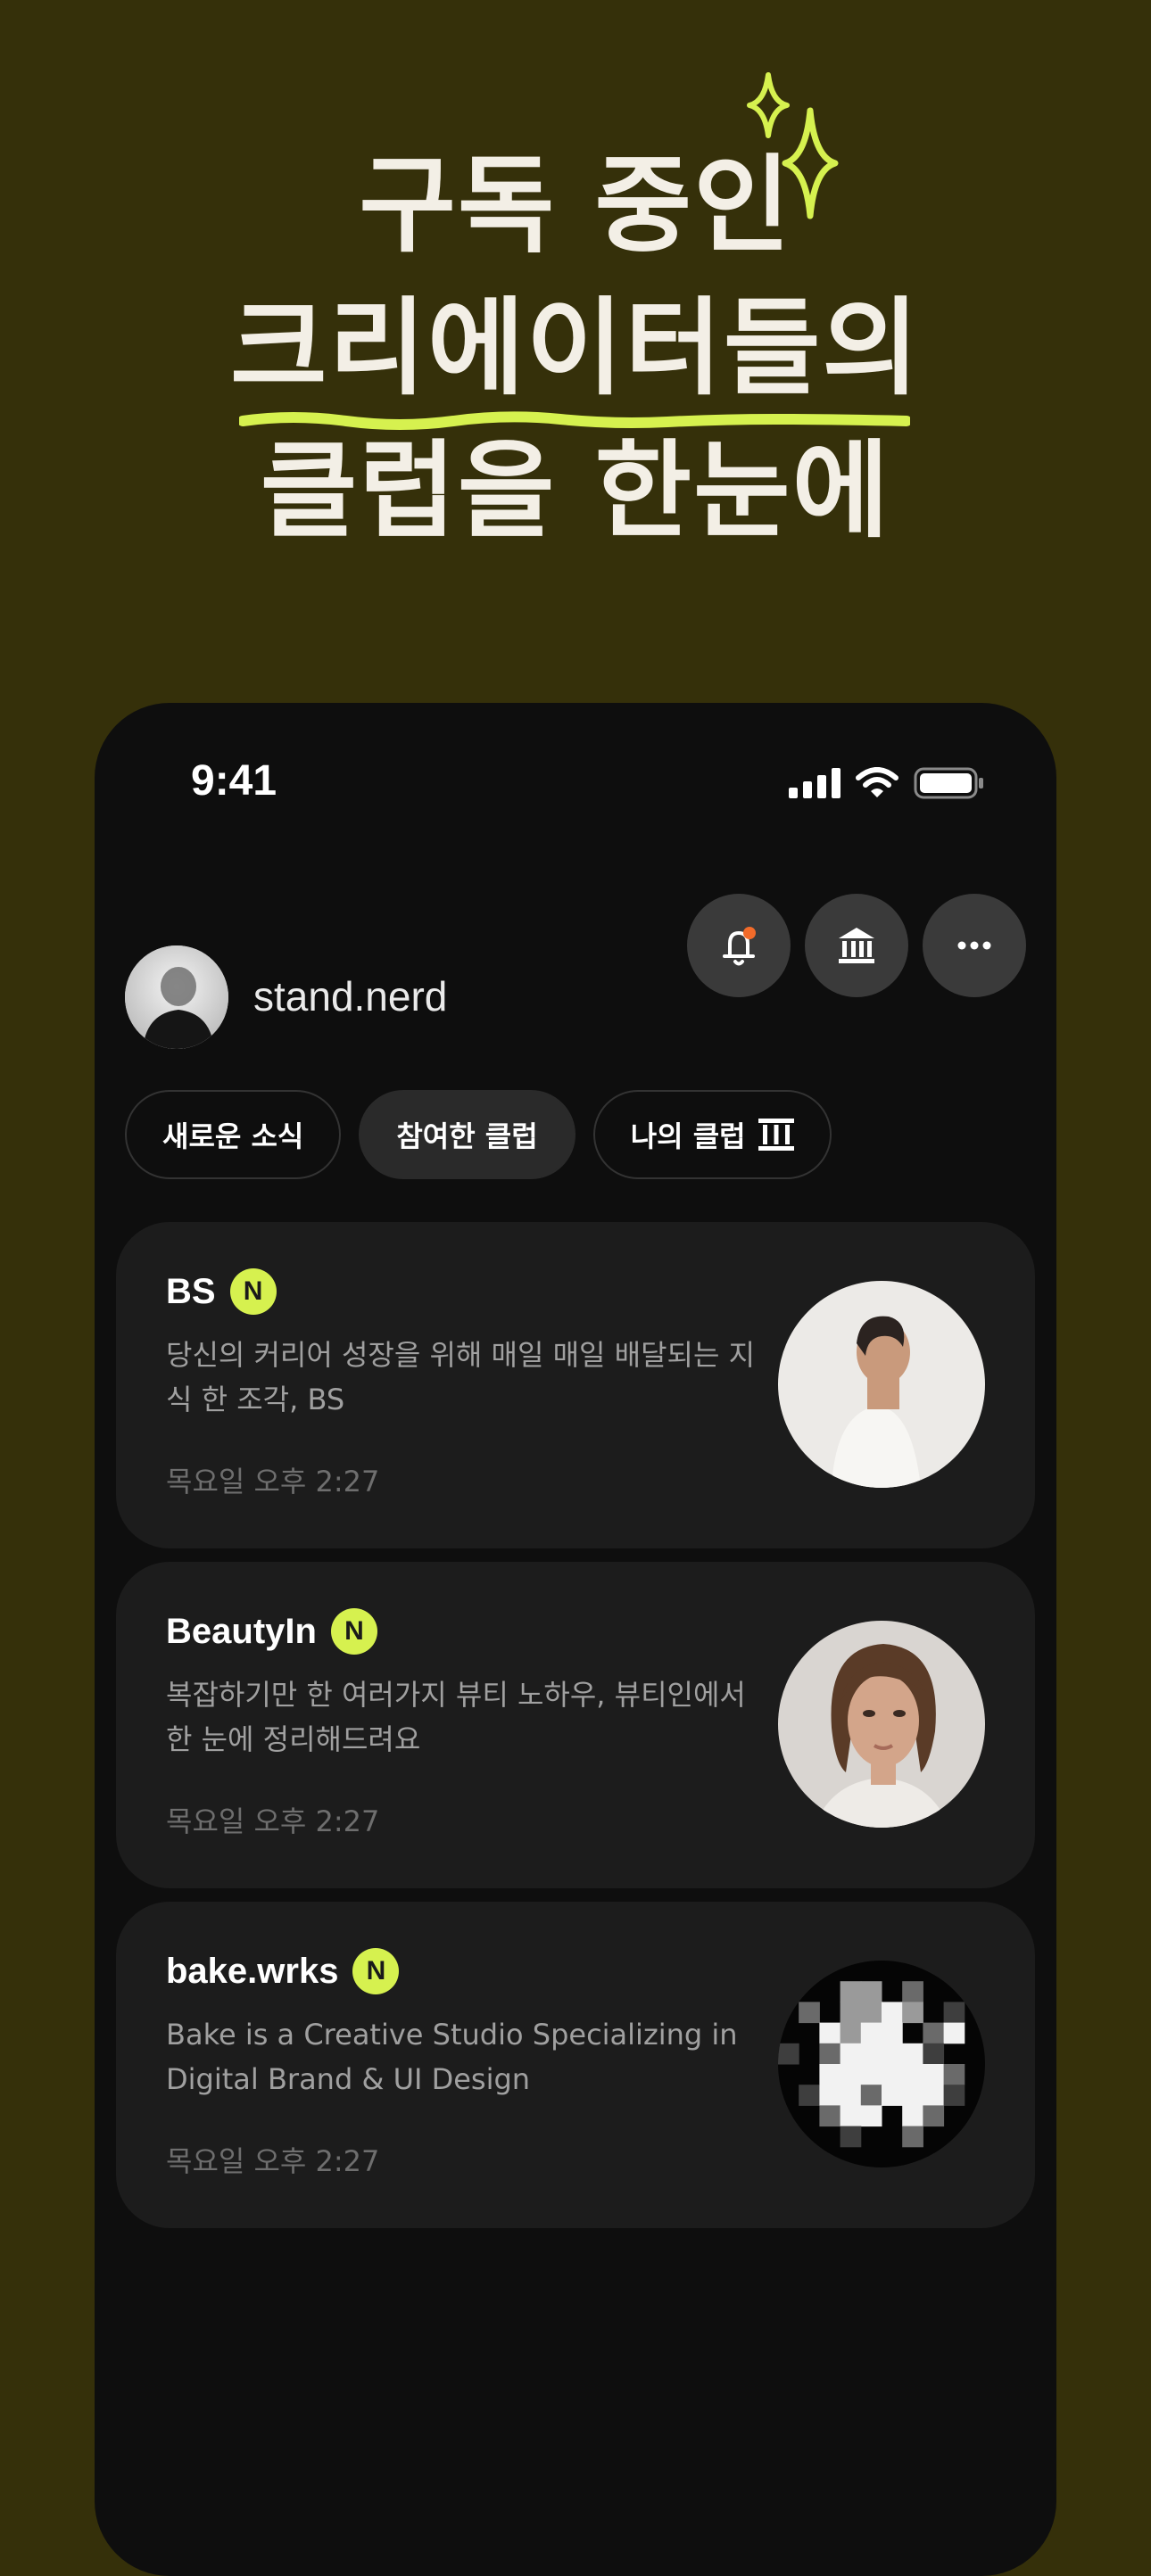  Describe the element at coordinates (877, 782) in the screenshot. I see `wifi-icon` at that location.